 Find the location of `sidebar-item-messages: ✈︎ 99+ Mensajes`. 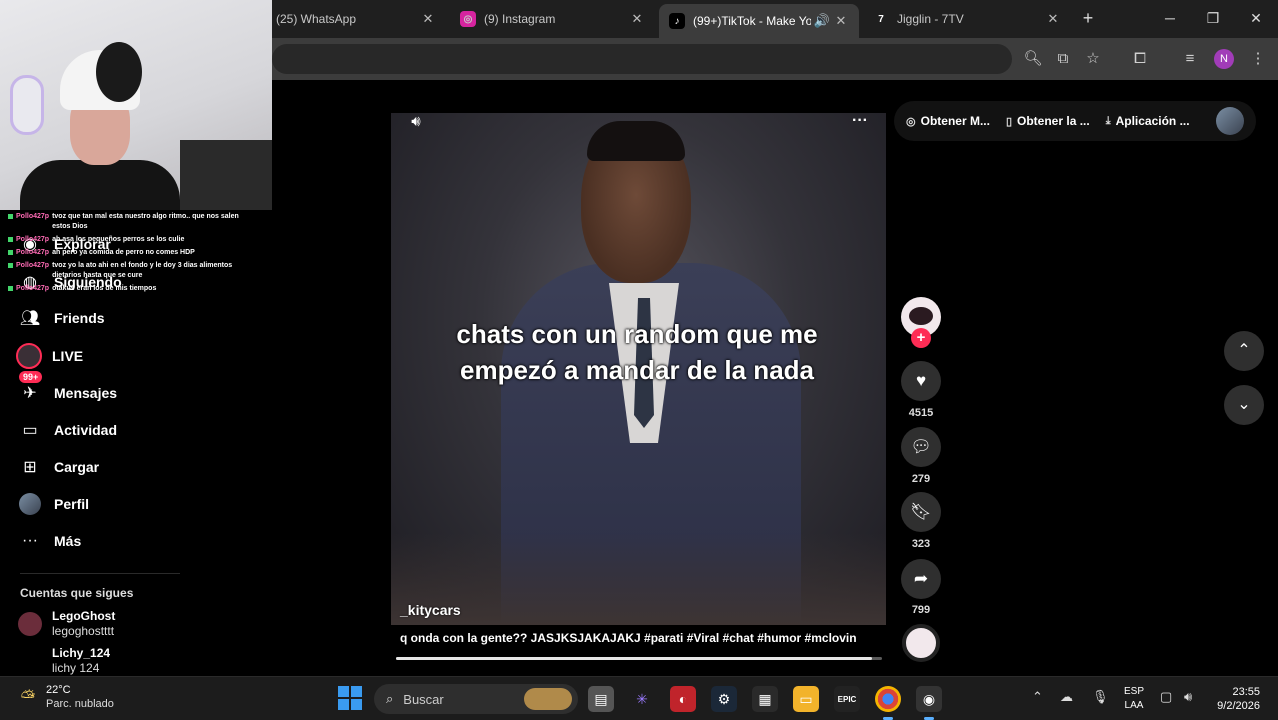

sidebar-item-messages: ✈︎ 99+ Mensajes is located at coordinates (126, 389).